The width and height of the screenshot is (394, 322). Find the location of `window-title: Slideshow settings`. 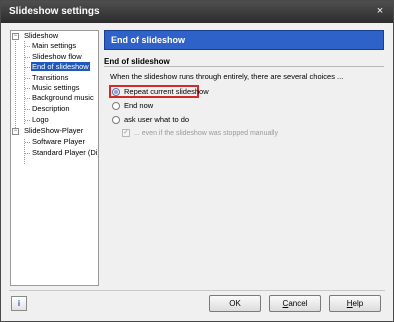

window-title: Slideshow settings is located at coordinates (54, 11).